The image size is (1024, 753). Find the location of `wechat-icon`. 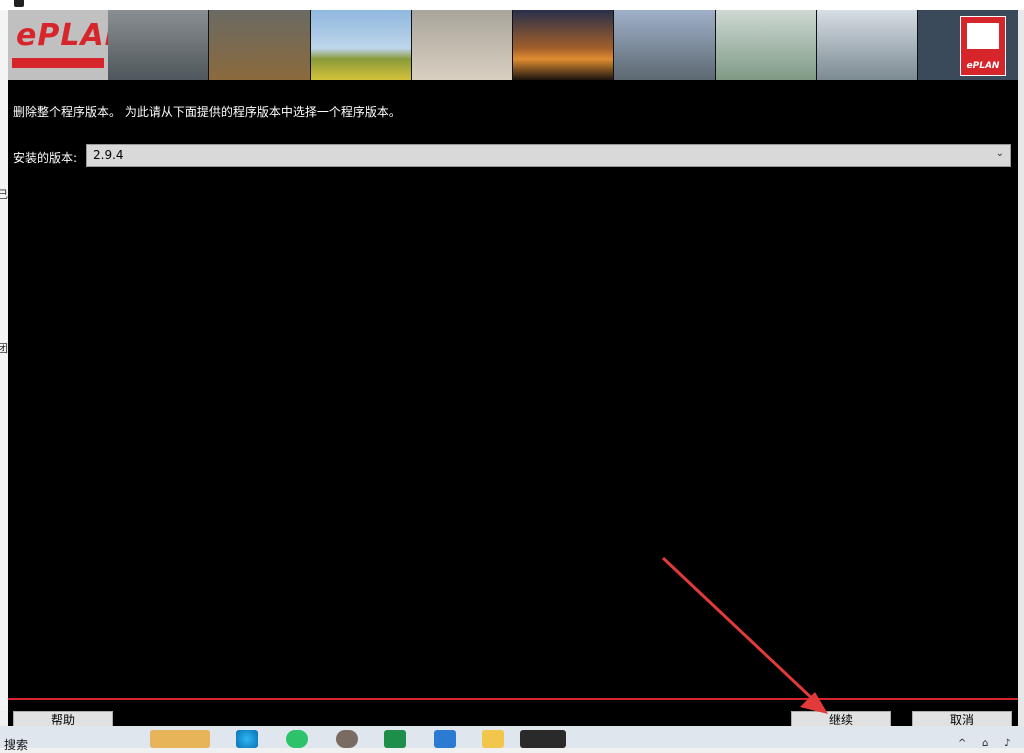

wechat-icon is located at coordinates (297, 739).